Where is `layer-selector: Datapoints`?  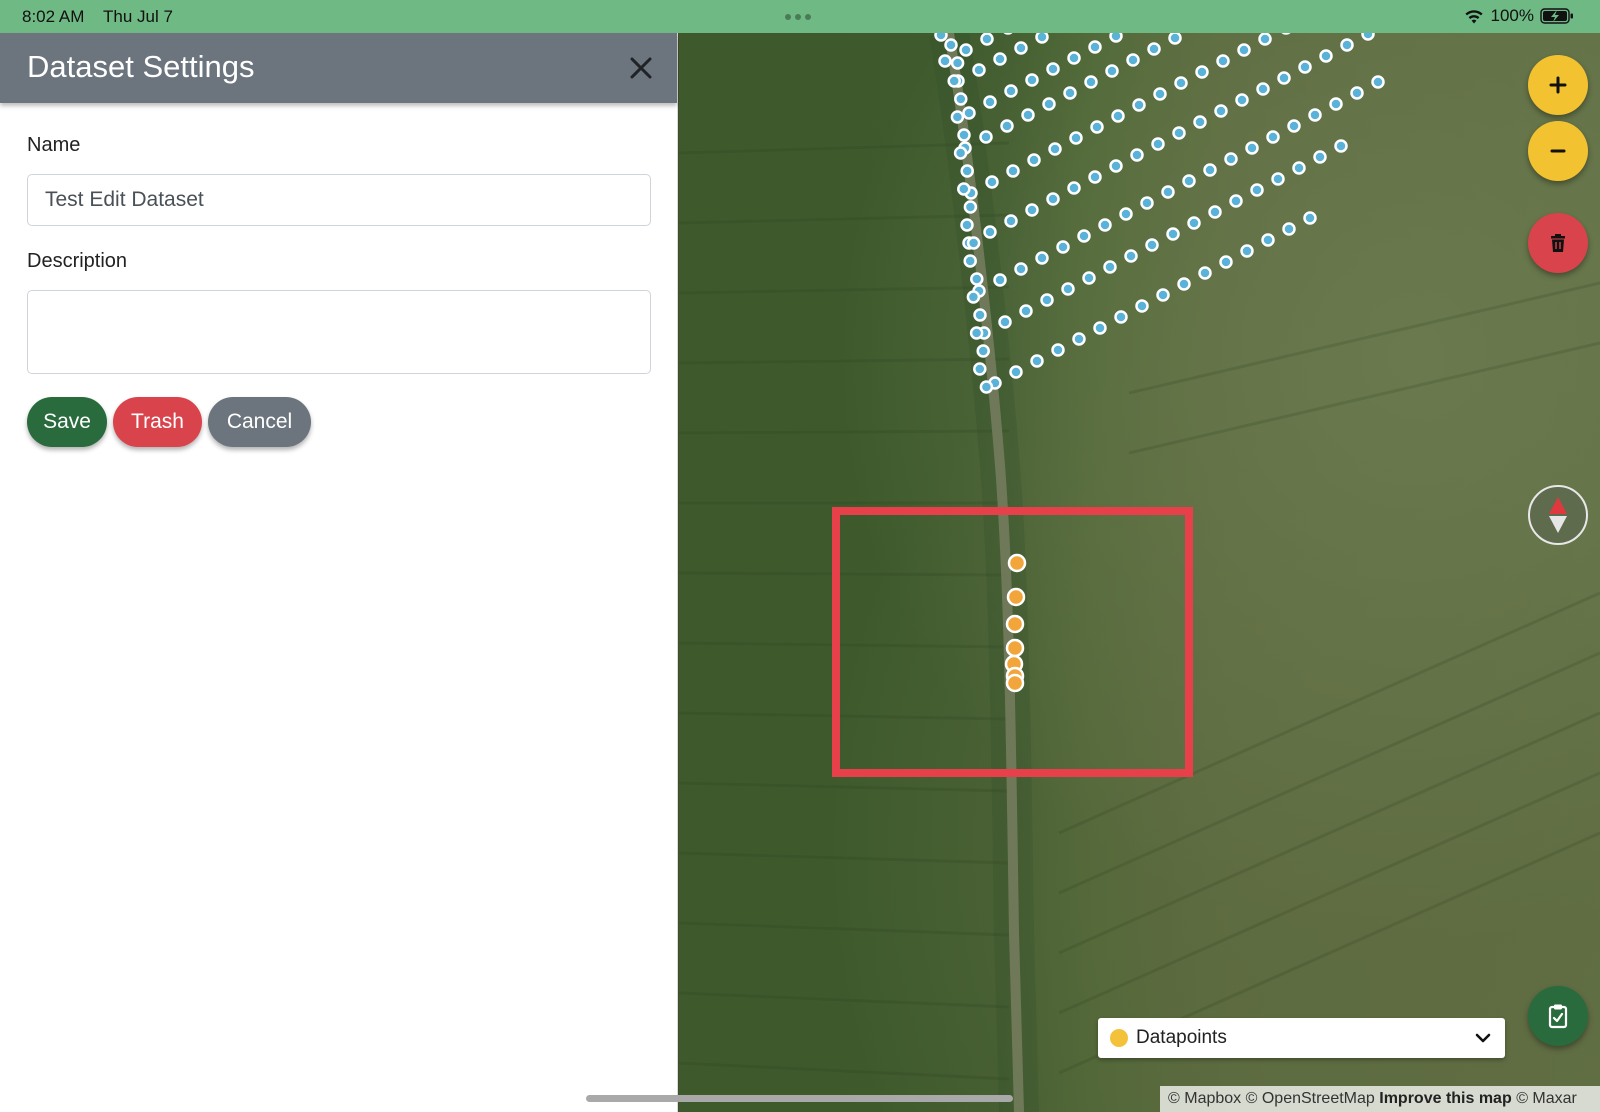
layer-selector: Datapoints is located at coordinates (1301, 1038).